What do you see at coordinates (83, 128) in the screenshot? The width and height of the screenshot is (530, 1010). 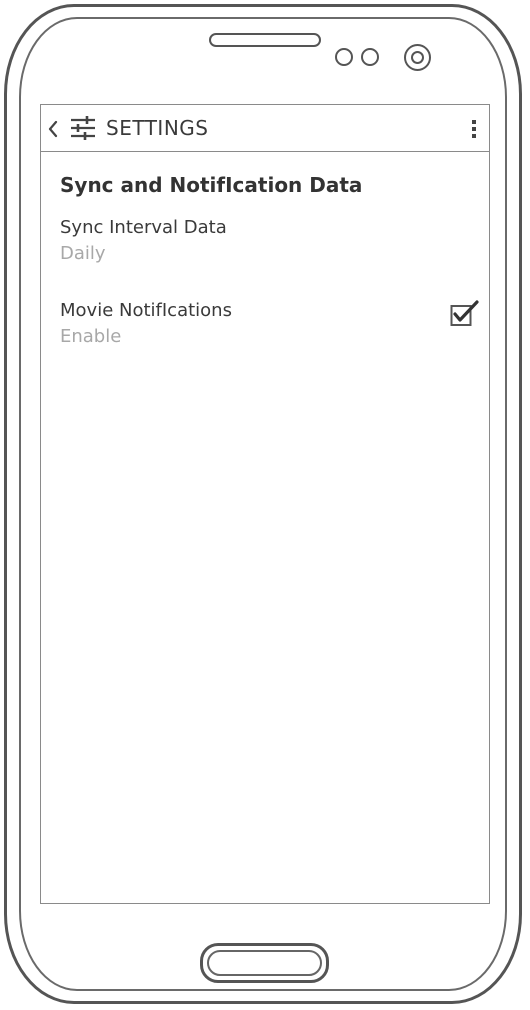 I see `sliders-icon` at bounding box center [83, 128].